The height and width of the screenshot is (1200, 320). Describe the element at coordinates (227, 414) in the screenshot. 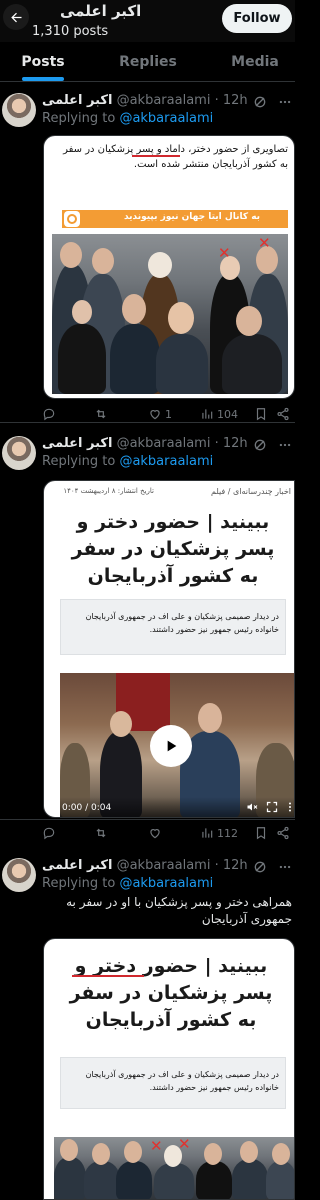

I see `view-count: 104` at that location.